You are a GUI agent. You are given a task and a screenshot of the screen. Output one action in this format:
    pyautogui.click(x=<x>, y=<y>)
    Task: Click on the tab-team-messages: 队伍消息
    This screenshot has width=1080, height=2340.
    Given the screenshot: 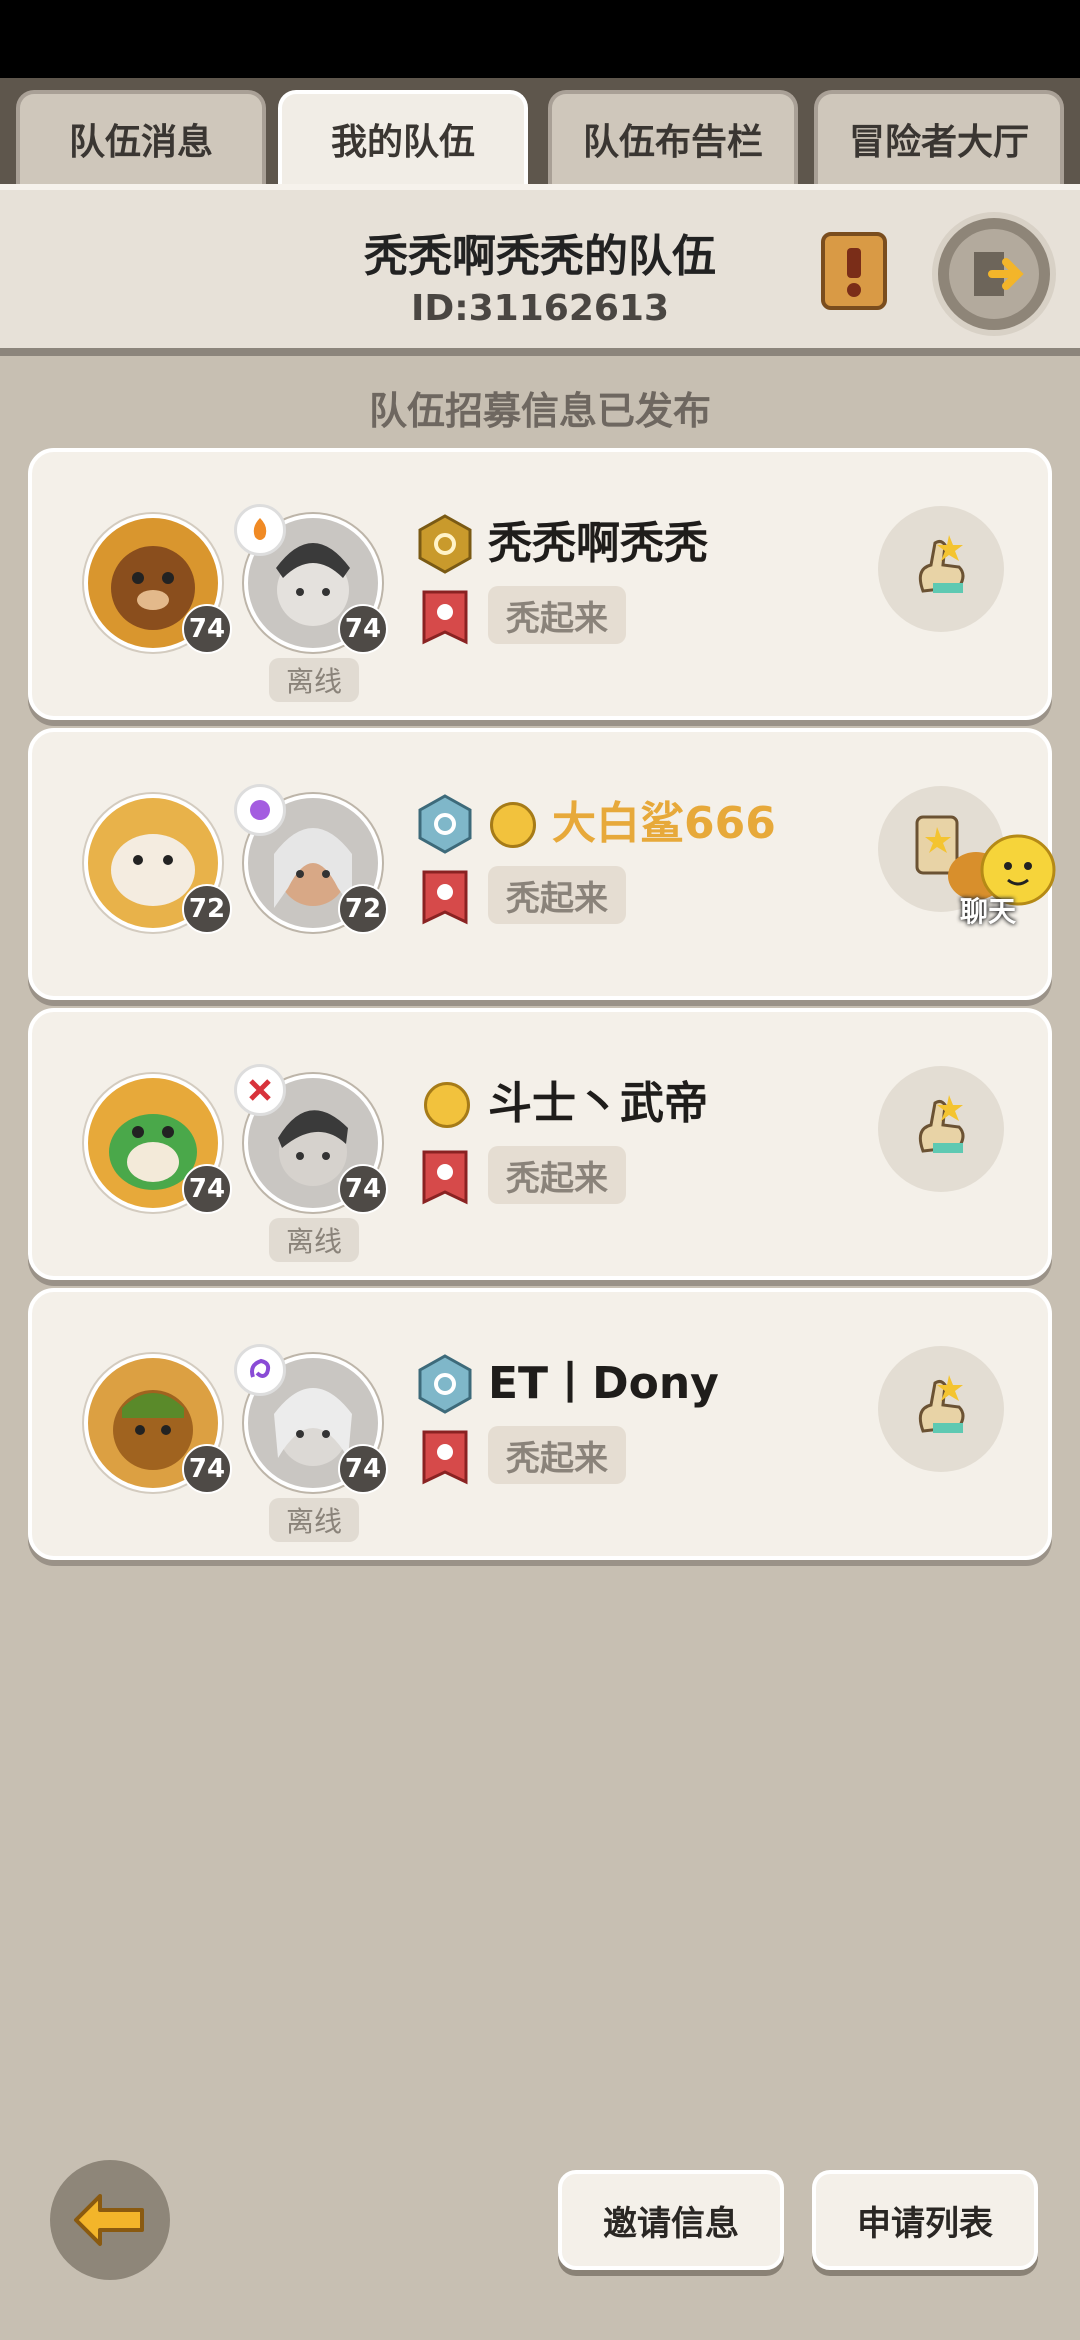 What is the action you would take?
    pyautogui.click(x=141, y=137)
    